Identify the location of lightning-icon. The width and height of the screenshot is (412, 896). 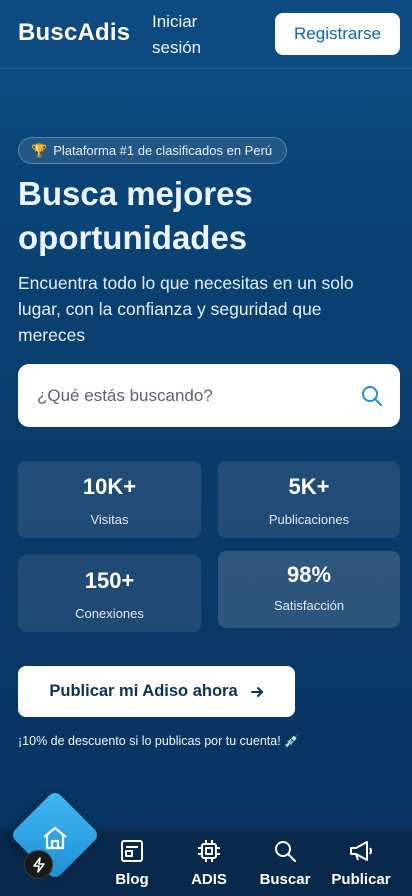
(38, 864).